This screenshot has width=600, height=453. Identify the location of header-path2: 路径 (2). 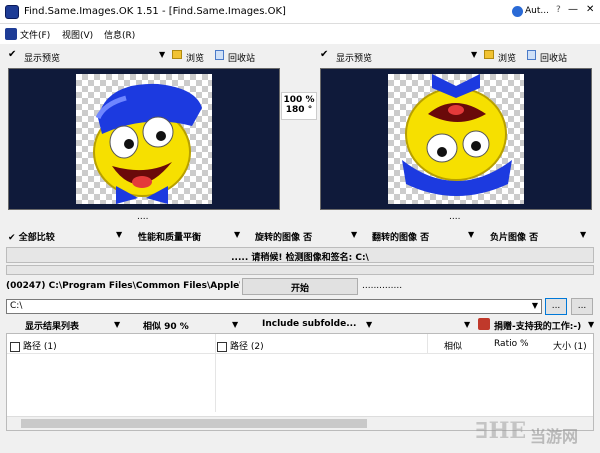
(240, 345).